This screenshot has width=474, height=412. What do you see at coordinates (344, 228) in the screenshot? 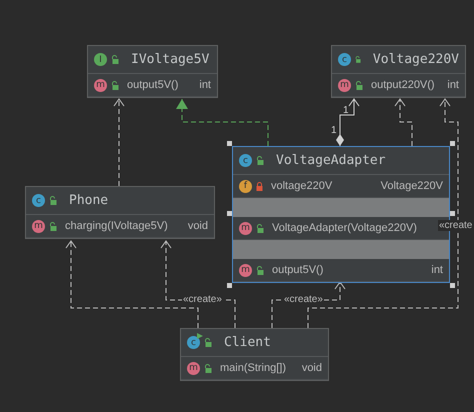
I see `member-name: VoltageAdapter(Voltage220V)` at bounding box center [344, 228].